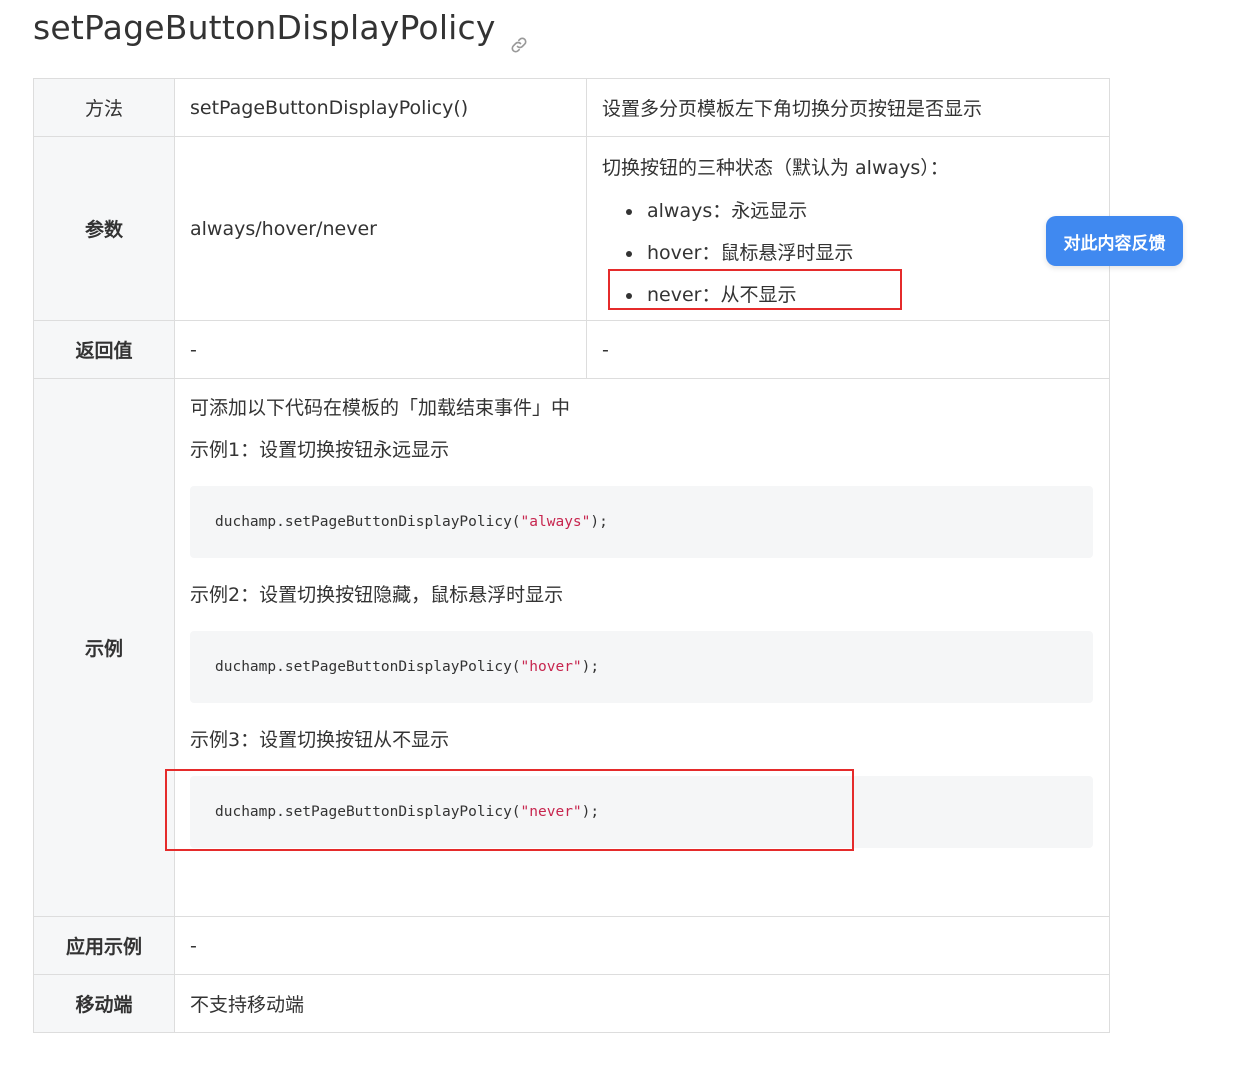 The height and width of the screenshot is (1080, 1244). I want to click on params-value: always/hover/never, so click(380, 228).